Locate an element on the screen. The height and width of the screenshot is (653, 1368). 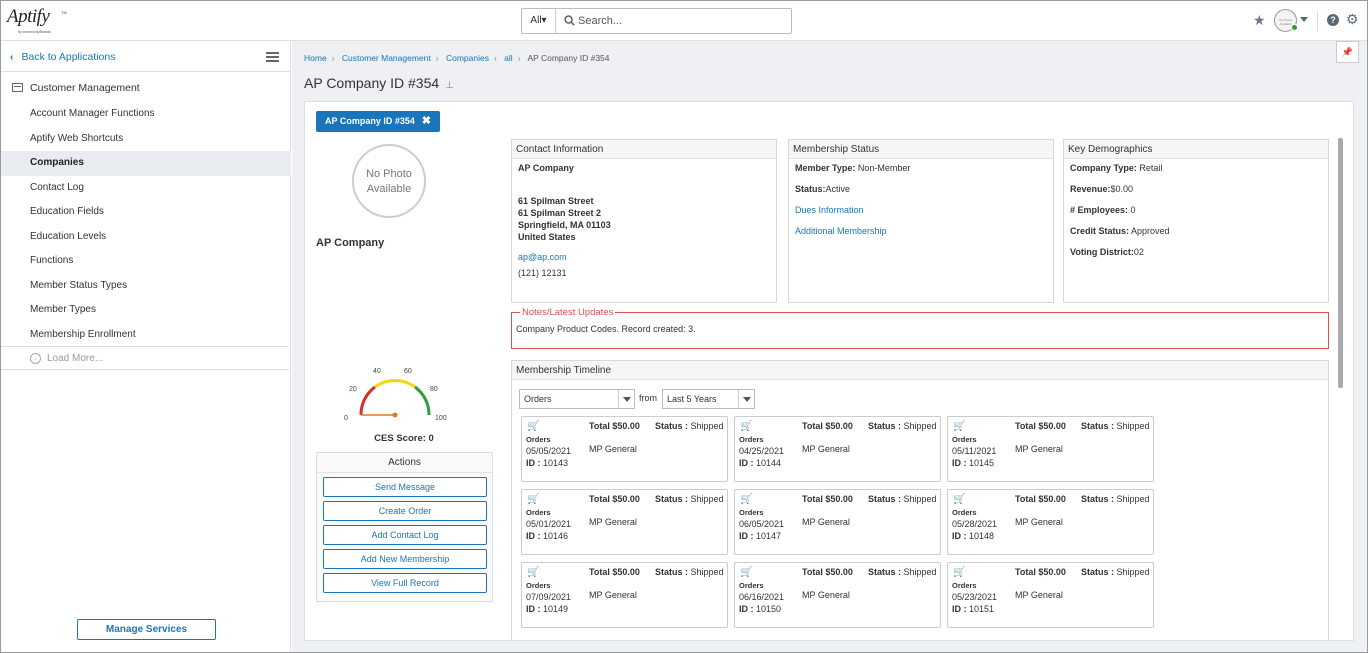
close-icon: ✖ is located at coordinates (426, 121).